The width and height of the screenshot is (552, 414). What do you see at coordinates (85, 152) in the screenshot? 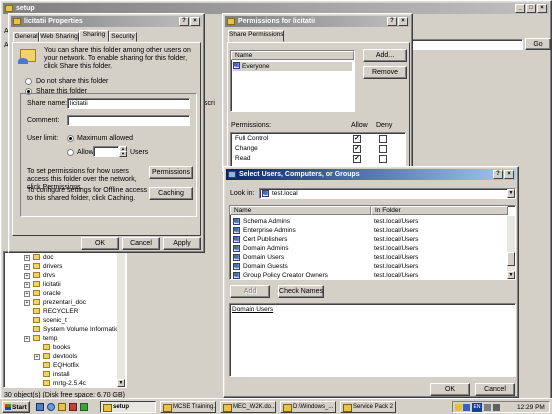
I see `allow-label: Allow` at bounding box center [85, 152].